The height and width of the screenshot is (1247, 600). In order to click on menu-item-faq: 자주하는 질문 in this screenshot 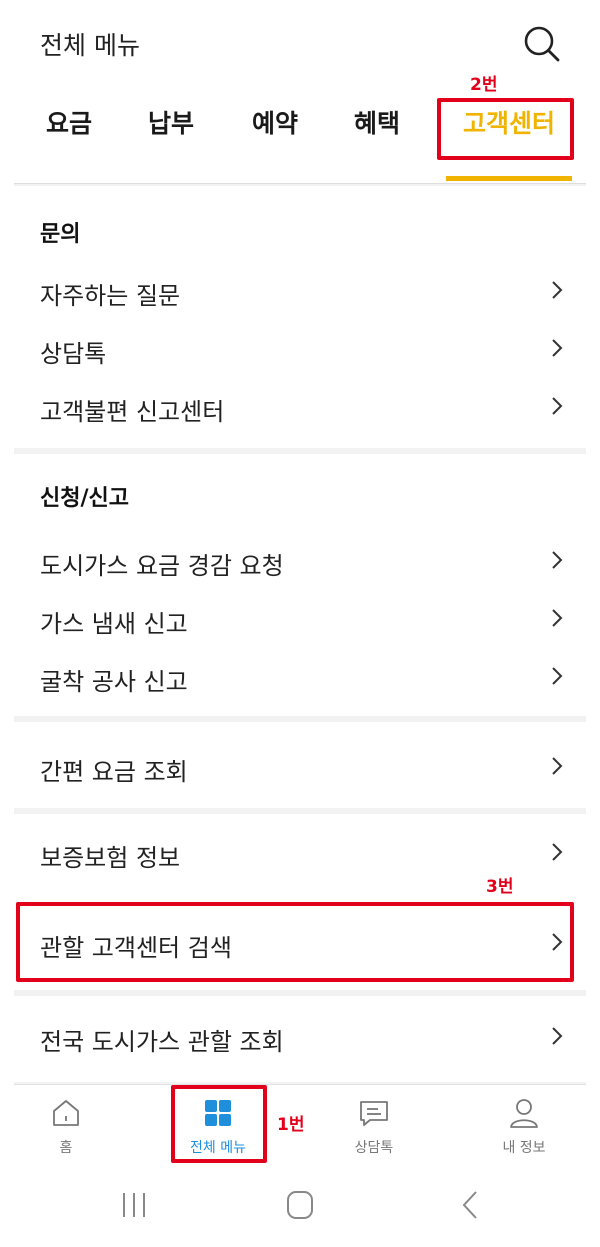, I will do `click(300, 290)`.